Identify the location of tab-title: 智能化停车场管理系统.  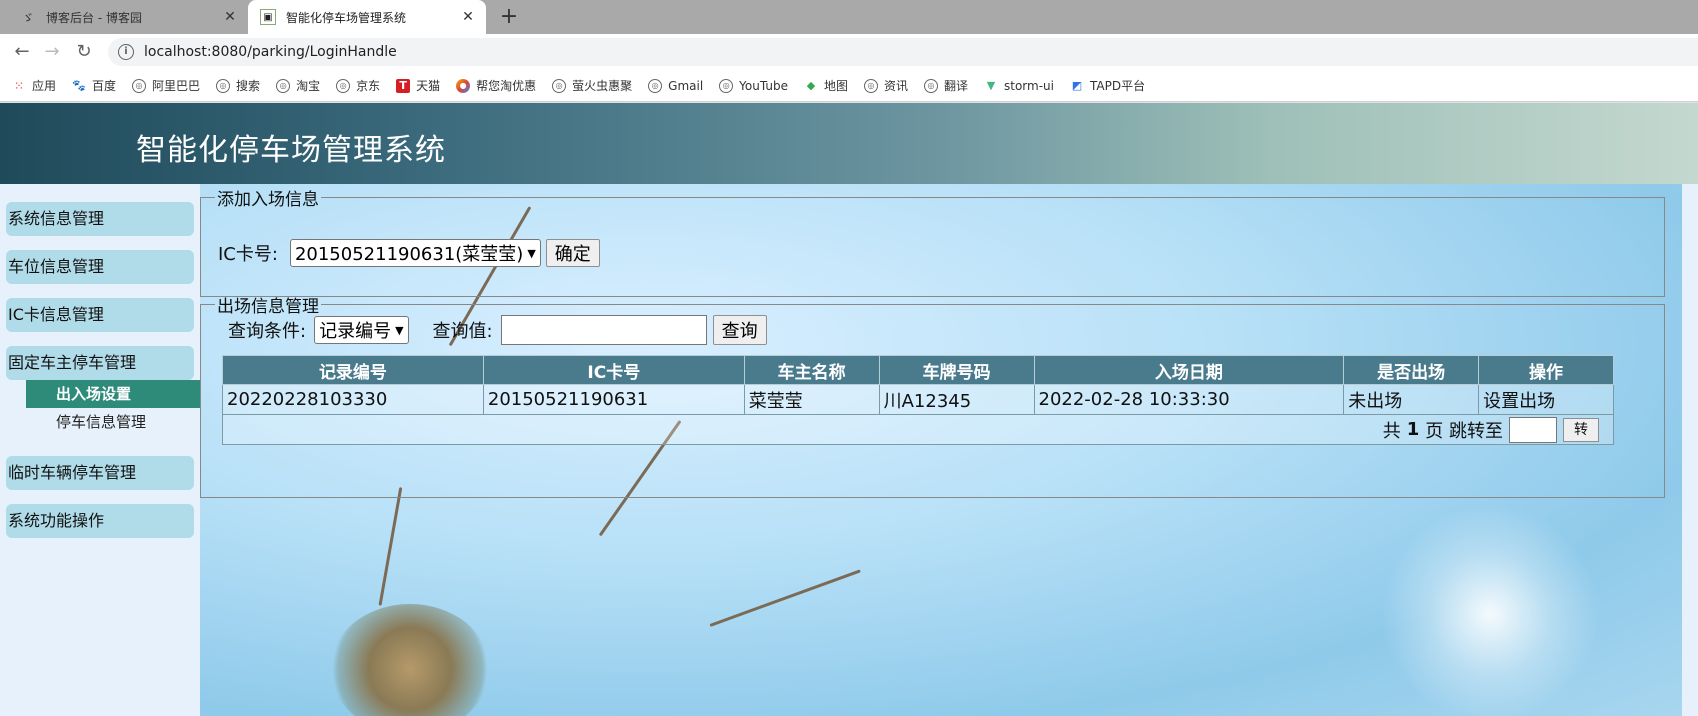
(346, 17).